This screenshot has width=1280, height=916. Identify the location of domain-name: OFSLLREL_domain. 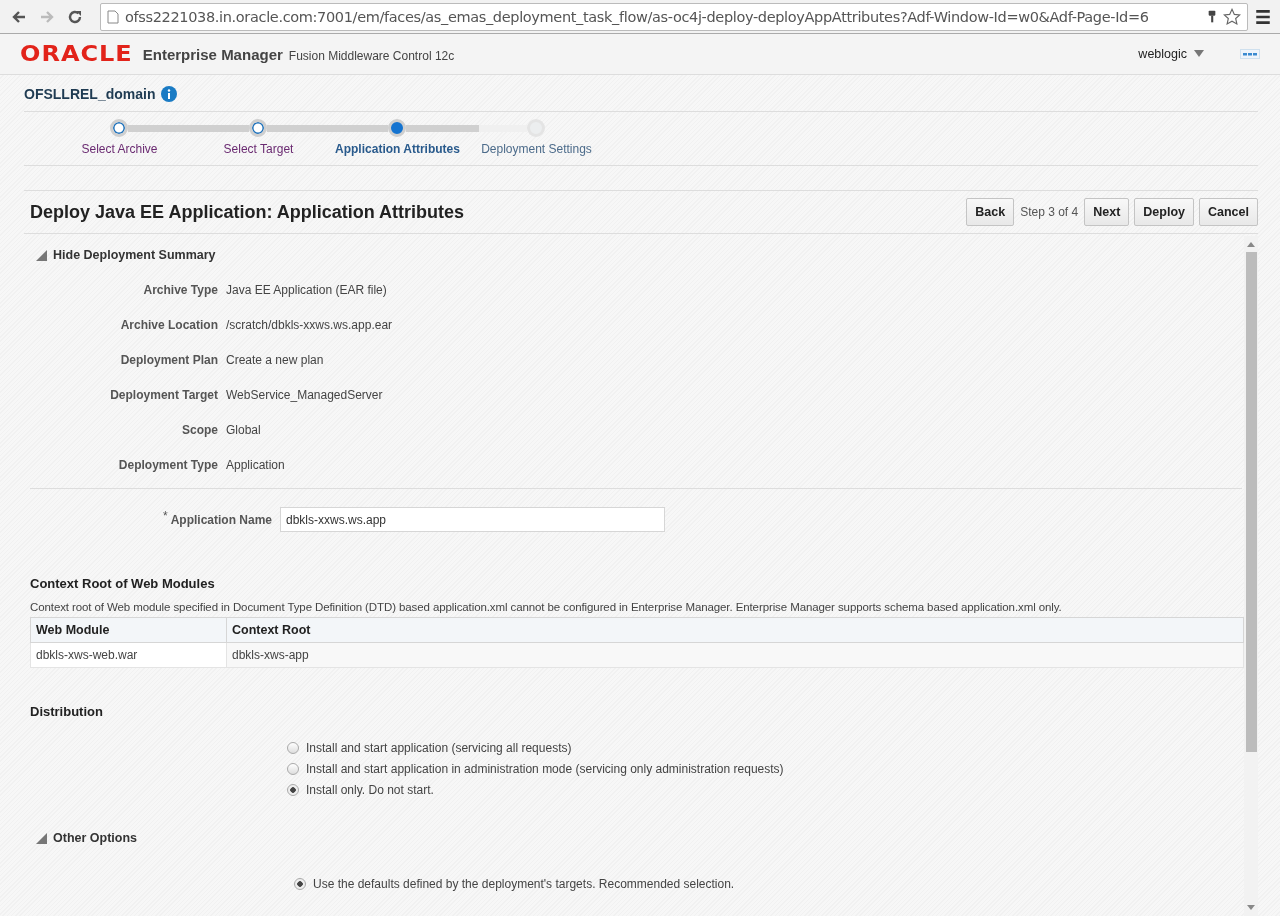
(90, 94).